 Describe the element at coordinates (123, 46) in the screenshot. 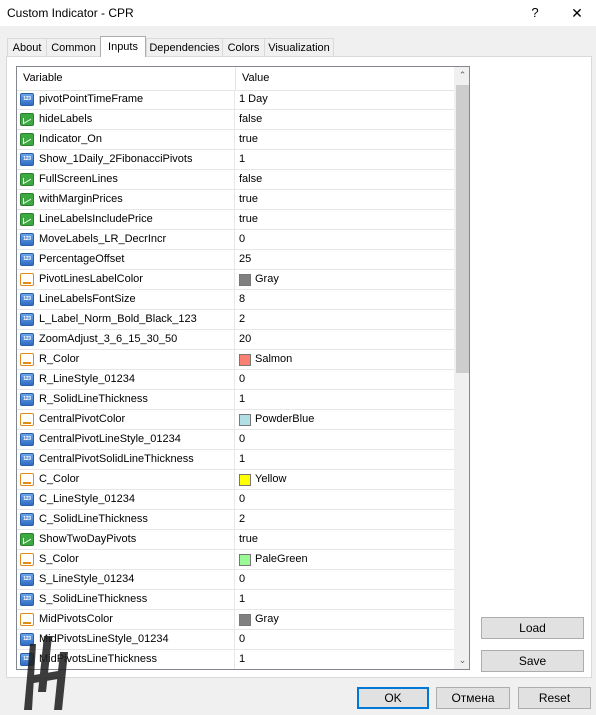

I see `tab-inputs: Inputs` at that location.